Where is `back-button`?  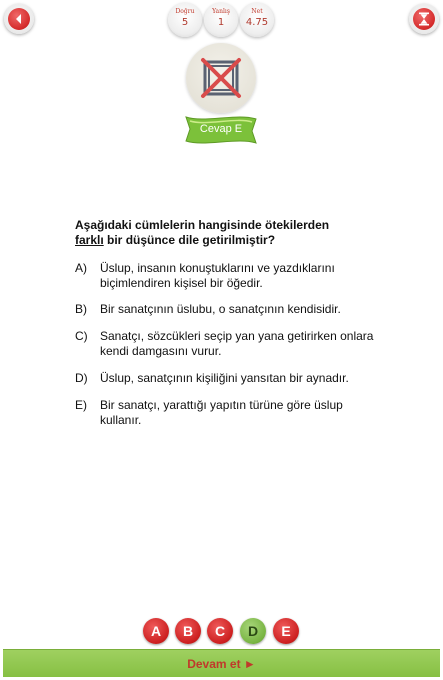 back-button is located at coordinates (19, 19).